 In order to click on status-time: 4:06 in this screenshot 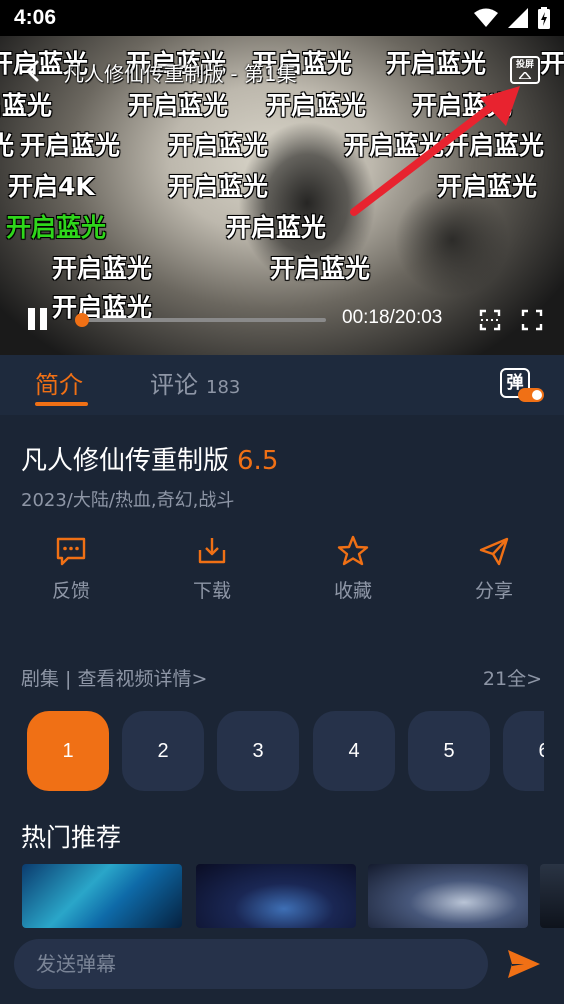, I will do `click(35, 17)`.